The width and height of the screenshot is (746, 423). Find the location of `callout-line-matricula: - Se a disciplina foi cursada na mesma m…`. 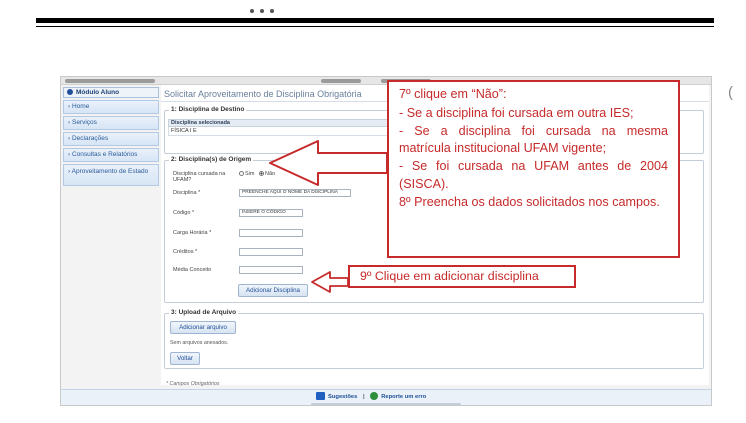

callout-line-matricula: - Se a disciplina foi cursada na mesma m… is located at coordinates (533, 139).